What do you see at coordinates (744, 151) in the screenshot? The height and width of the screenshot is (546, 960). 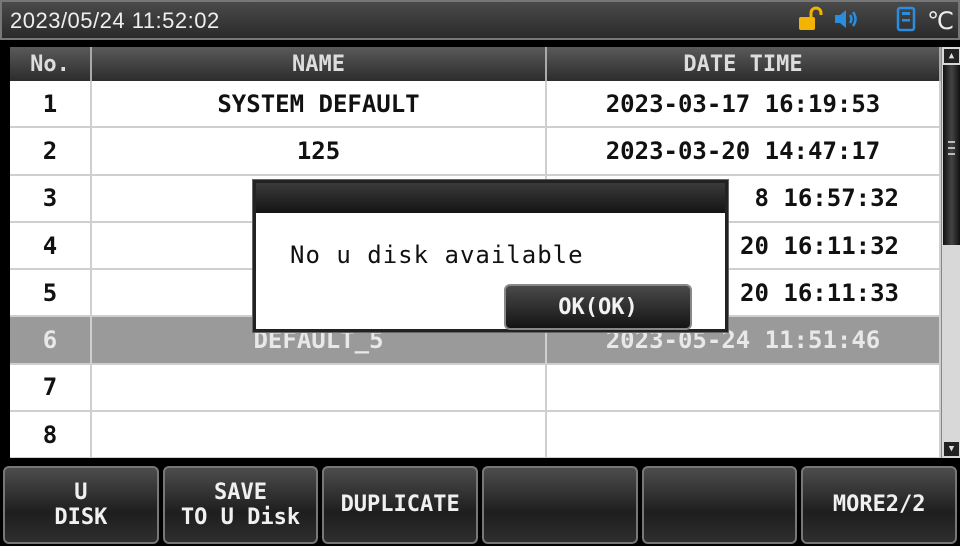 I see `cell-datetime: 2023-03-20 14:47:17` at bounding box center [744, 151].